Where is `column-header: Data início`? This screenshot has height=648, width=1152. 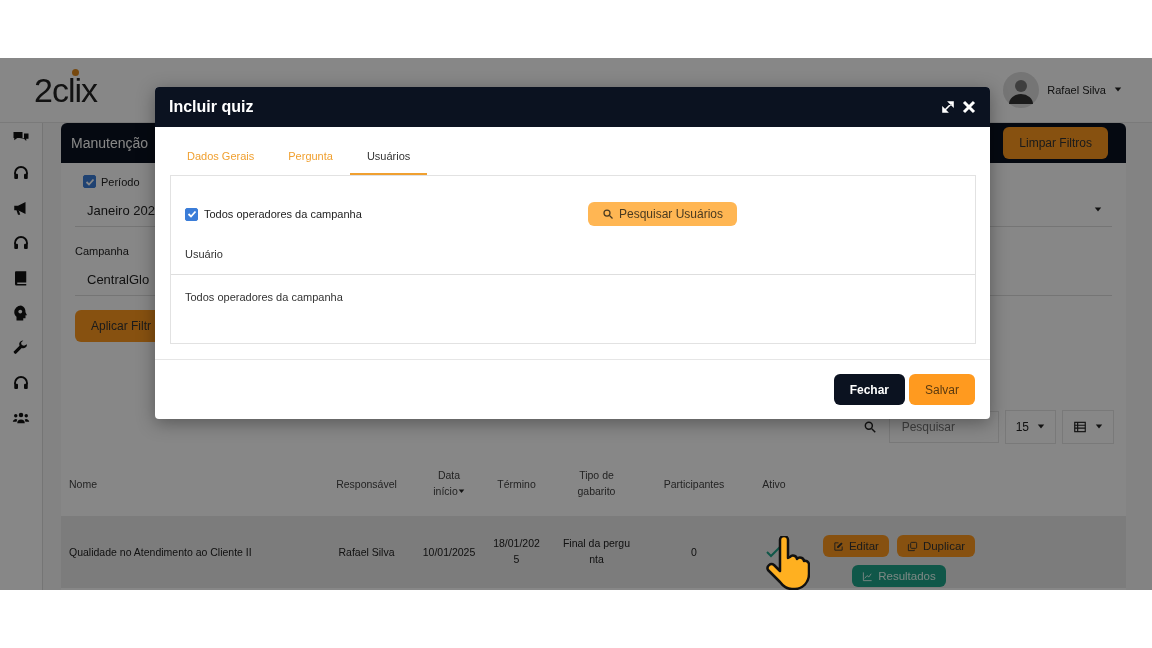 column-header: Data início is located at coordinates (449, 484).